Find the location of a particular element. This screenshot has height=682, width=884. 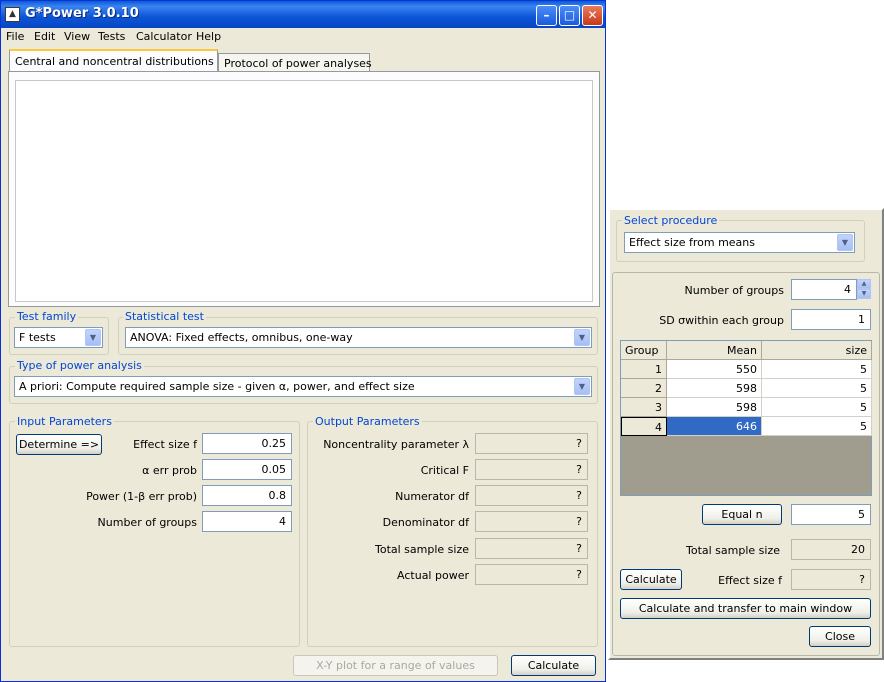

power-analysis-label: Type of power analysis is located at coordinates (79, 365).